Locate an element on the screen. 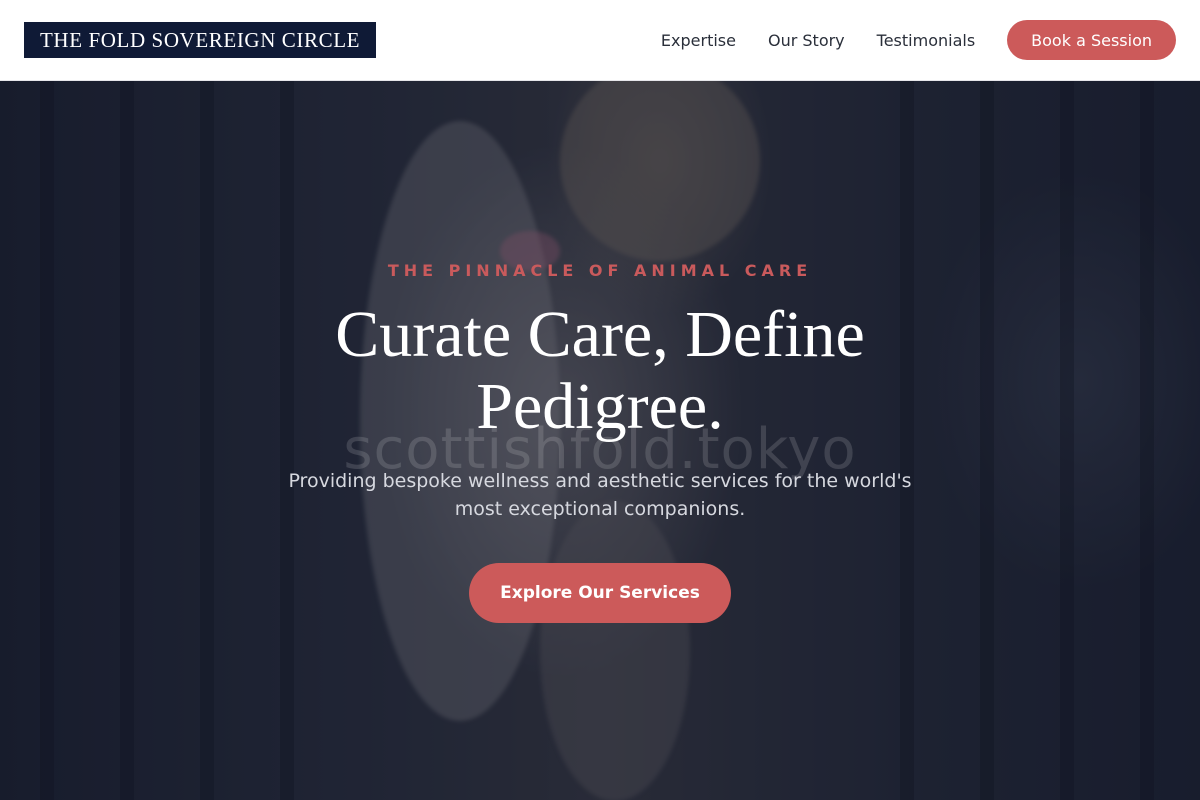  explore-services-button: Explore Our Services is located at coordinates (600, 593).